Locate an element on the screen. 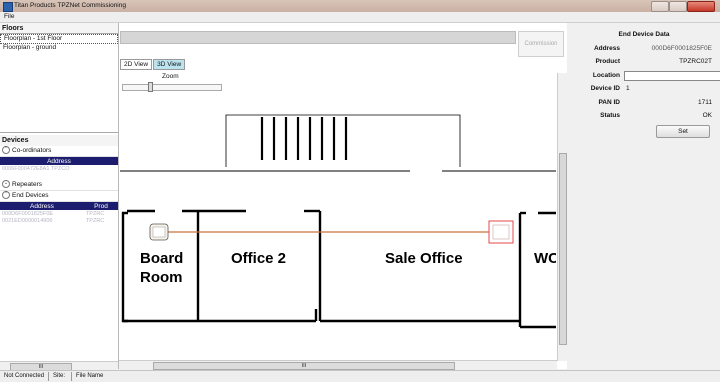 The height and width of the screenshot is (382, 720). table-cell: 0021ED0000014906 is located at coordinates (27, 220).